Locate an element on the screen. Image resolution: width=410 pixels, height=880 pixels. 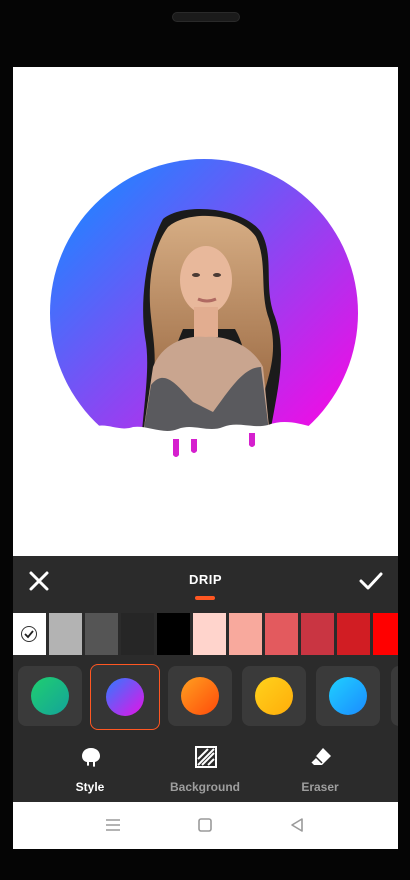
drip-style-cyan is located at coordinates (348, 696).